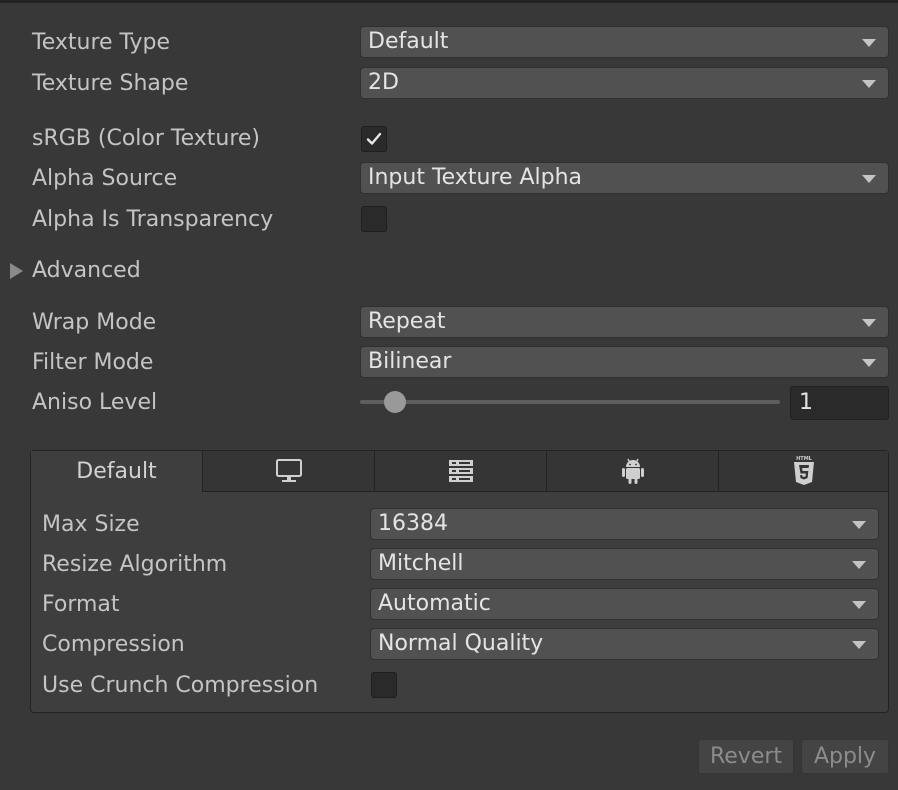 This screenshot has height=790, width=898. What do you see at coordinates (105, 178) in the screenshot?
I see `alpha-source-label: Alpha Source` at bounding box center [105, 178].